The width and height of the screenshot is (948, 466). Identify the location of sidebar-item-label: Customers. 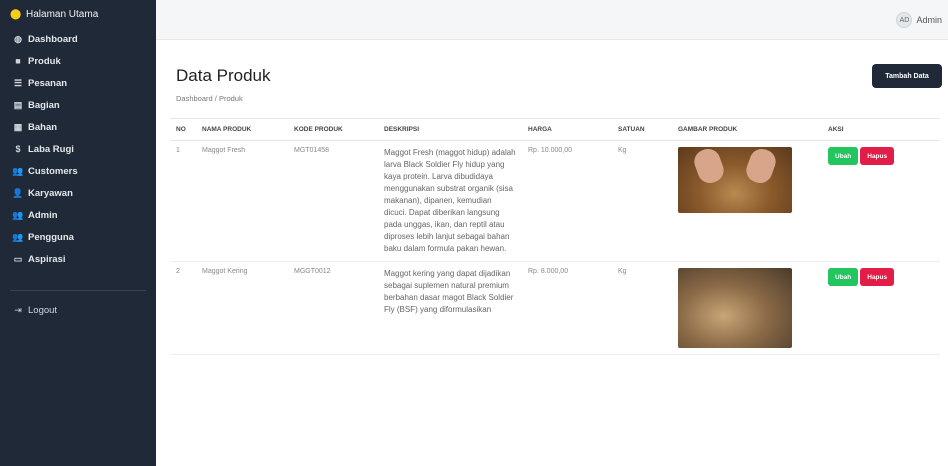
(53, 171).